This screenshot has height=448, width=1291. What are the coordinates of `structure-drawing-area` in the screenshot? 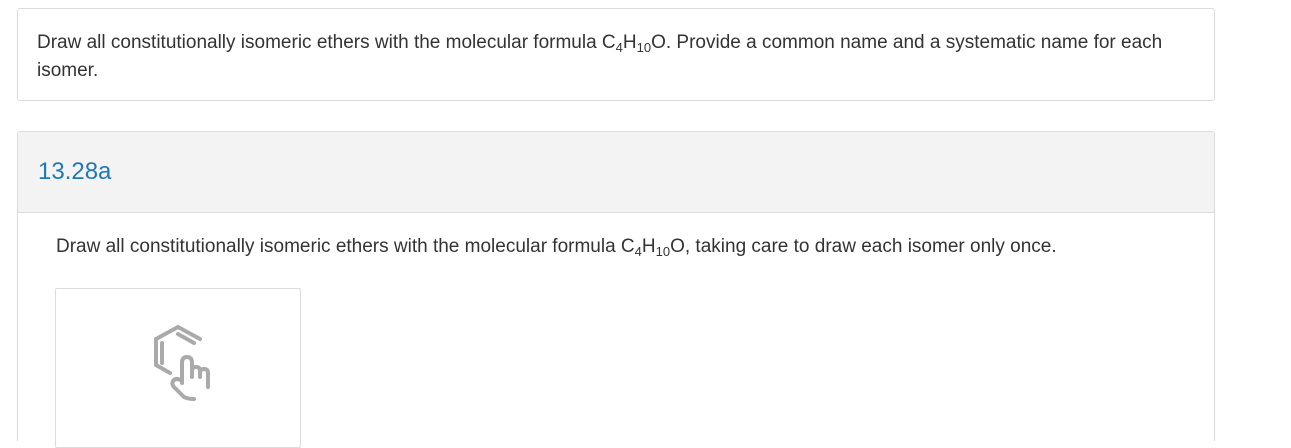 It's located at (178, 368).